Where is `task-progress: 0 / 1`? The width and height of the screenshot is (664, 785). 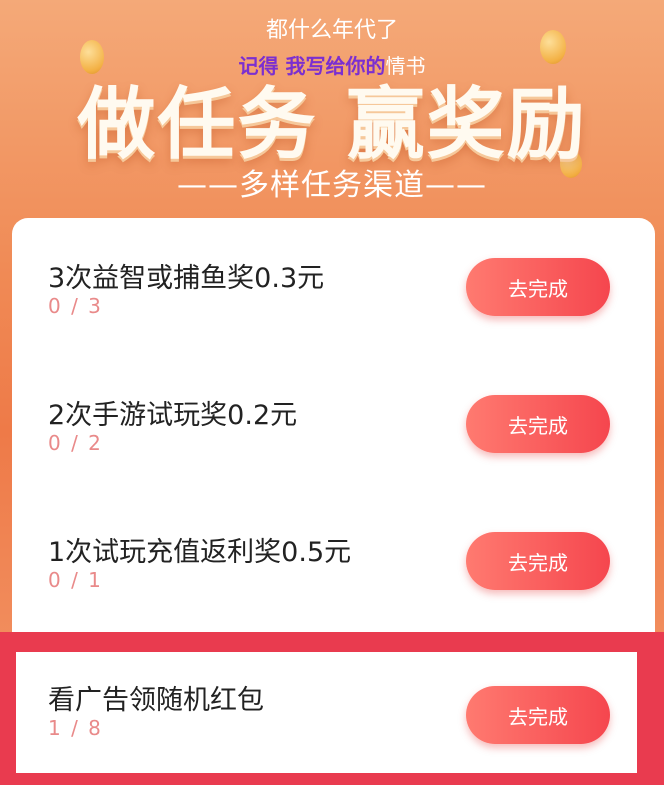
task-progress: 0 / 1 is located at coordinates (75, 580).